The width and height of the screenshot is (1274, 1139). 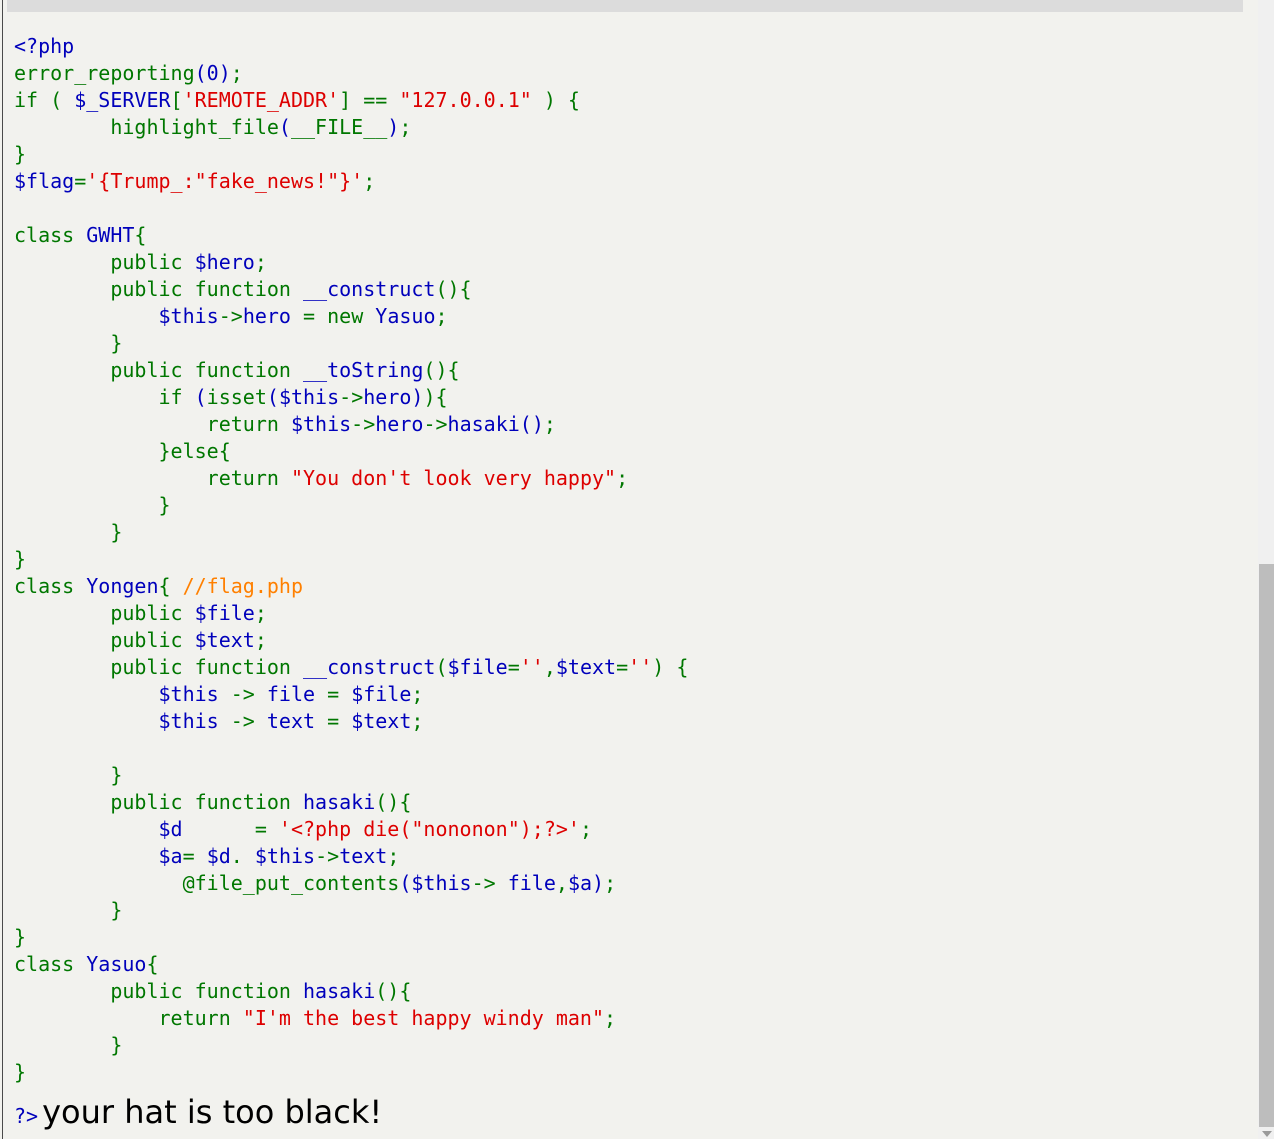 I want to click on code-line: public $file;, so click(x=629, y=613).